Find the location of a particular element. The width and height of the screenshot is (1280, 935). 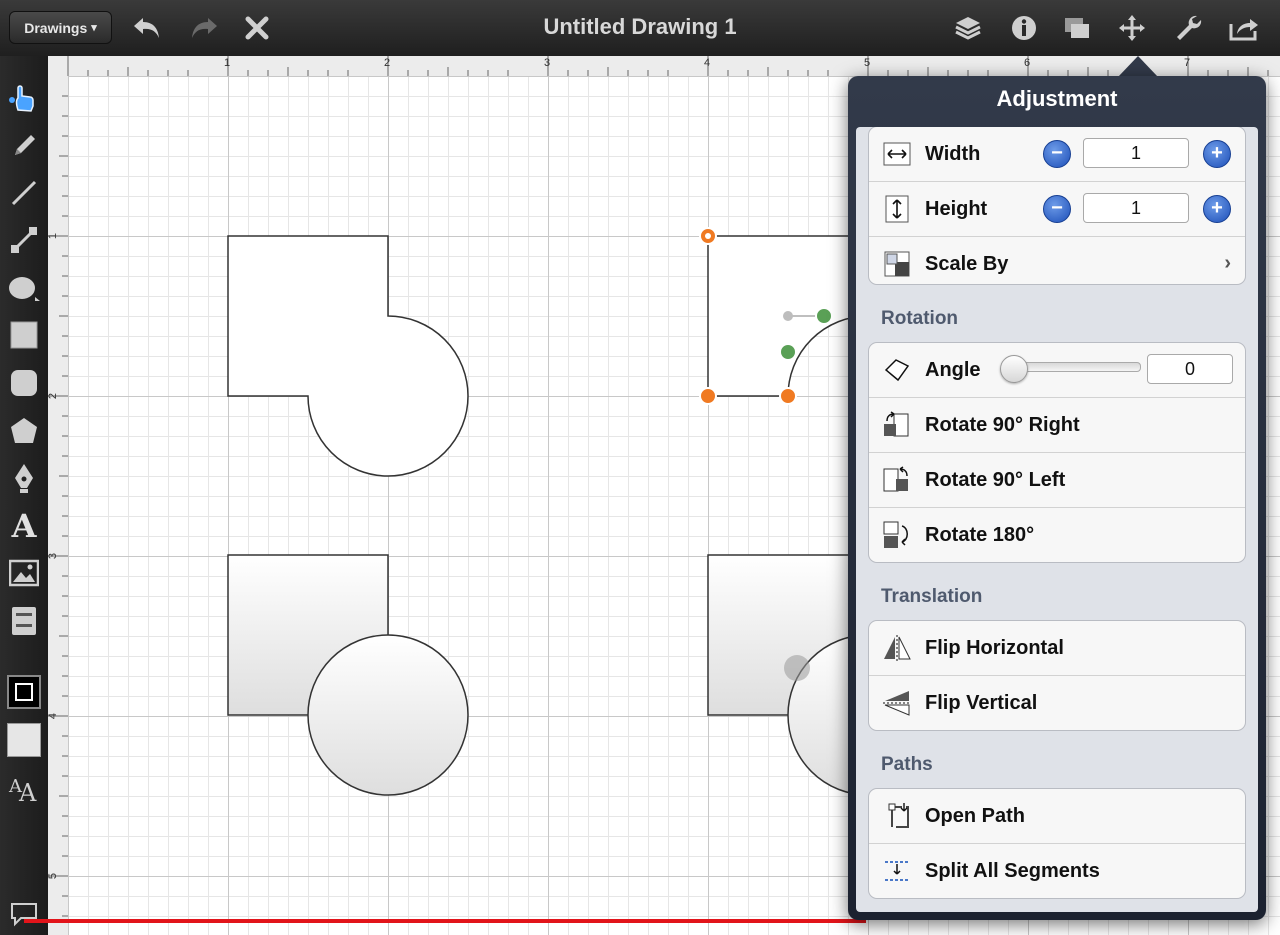

width-icon is located at coordinates (897, 154).